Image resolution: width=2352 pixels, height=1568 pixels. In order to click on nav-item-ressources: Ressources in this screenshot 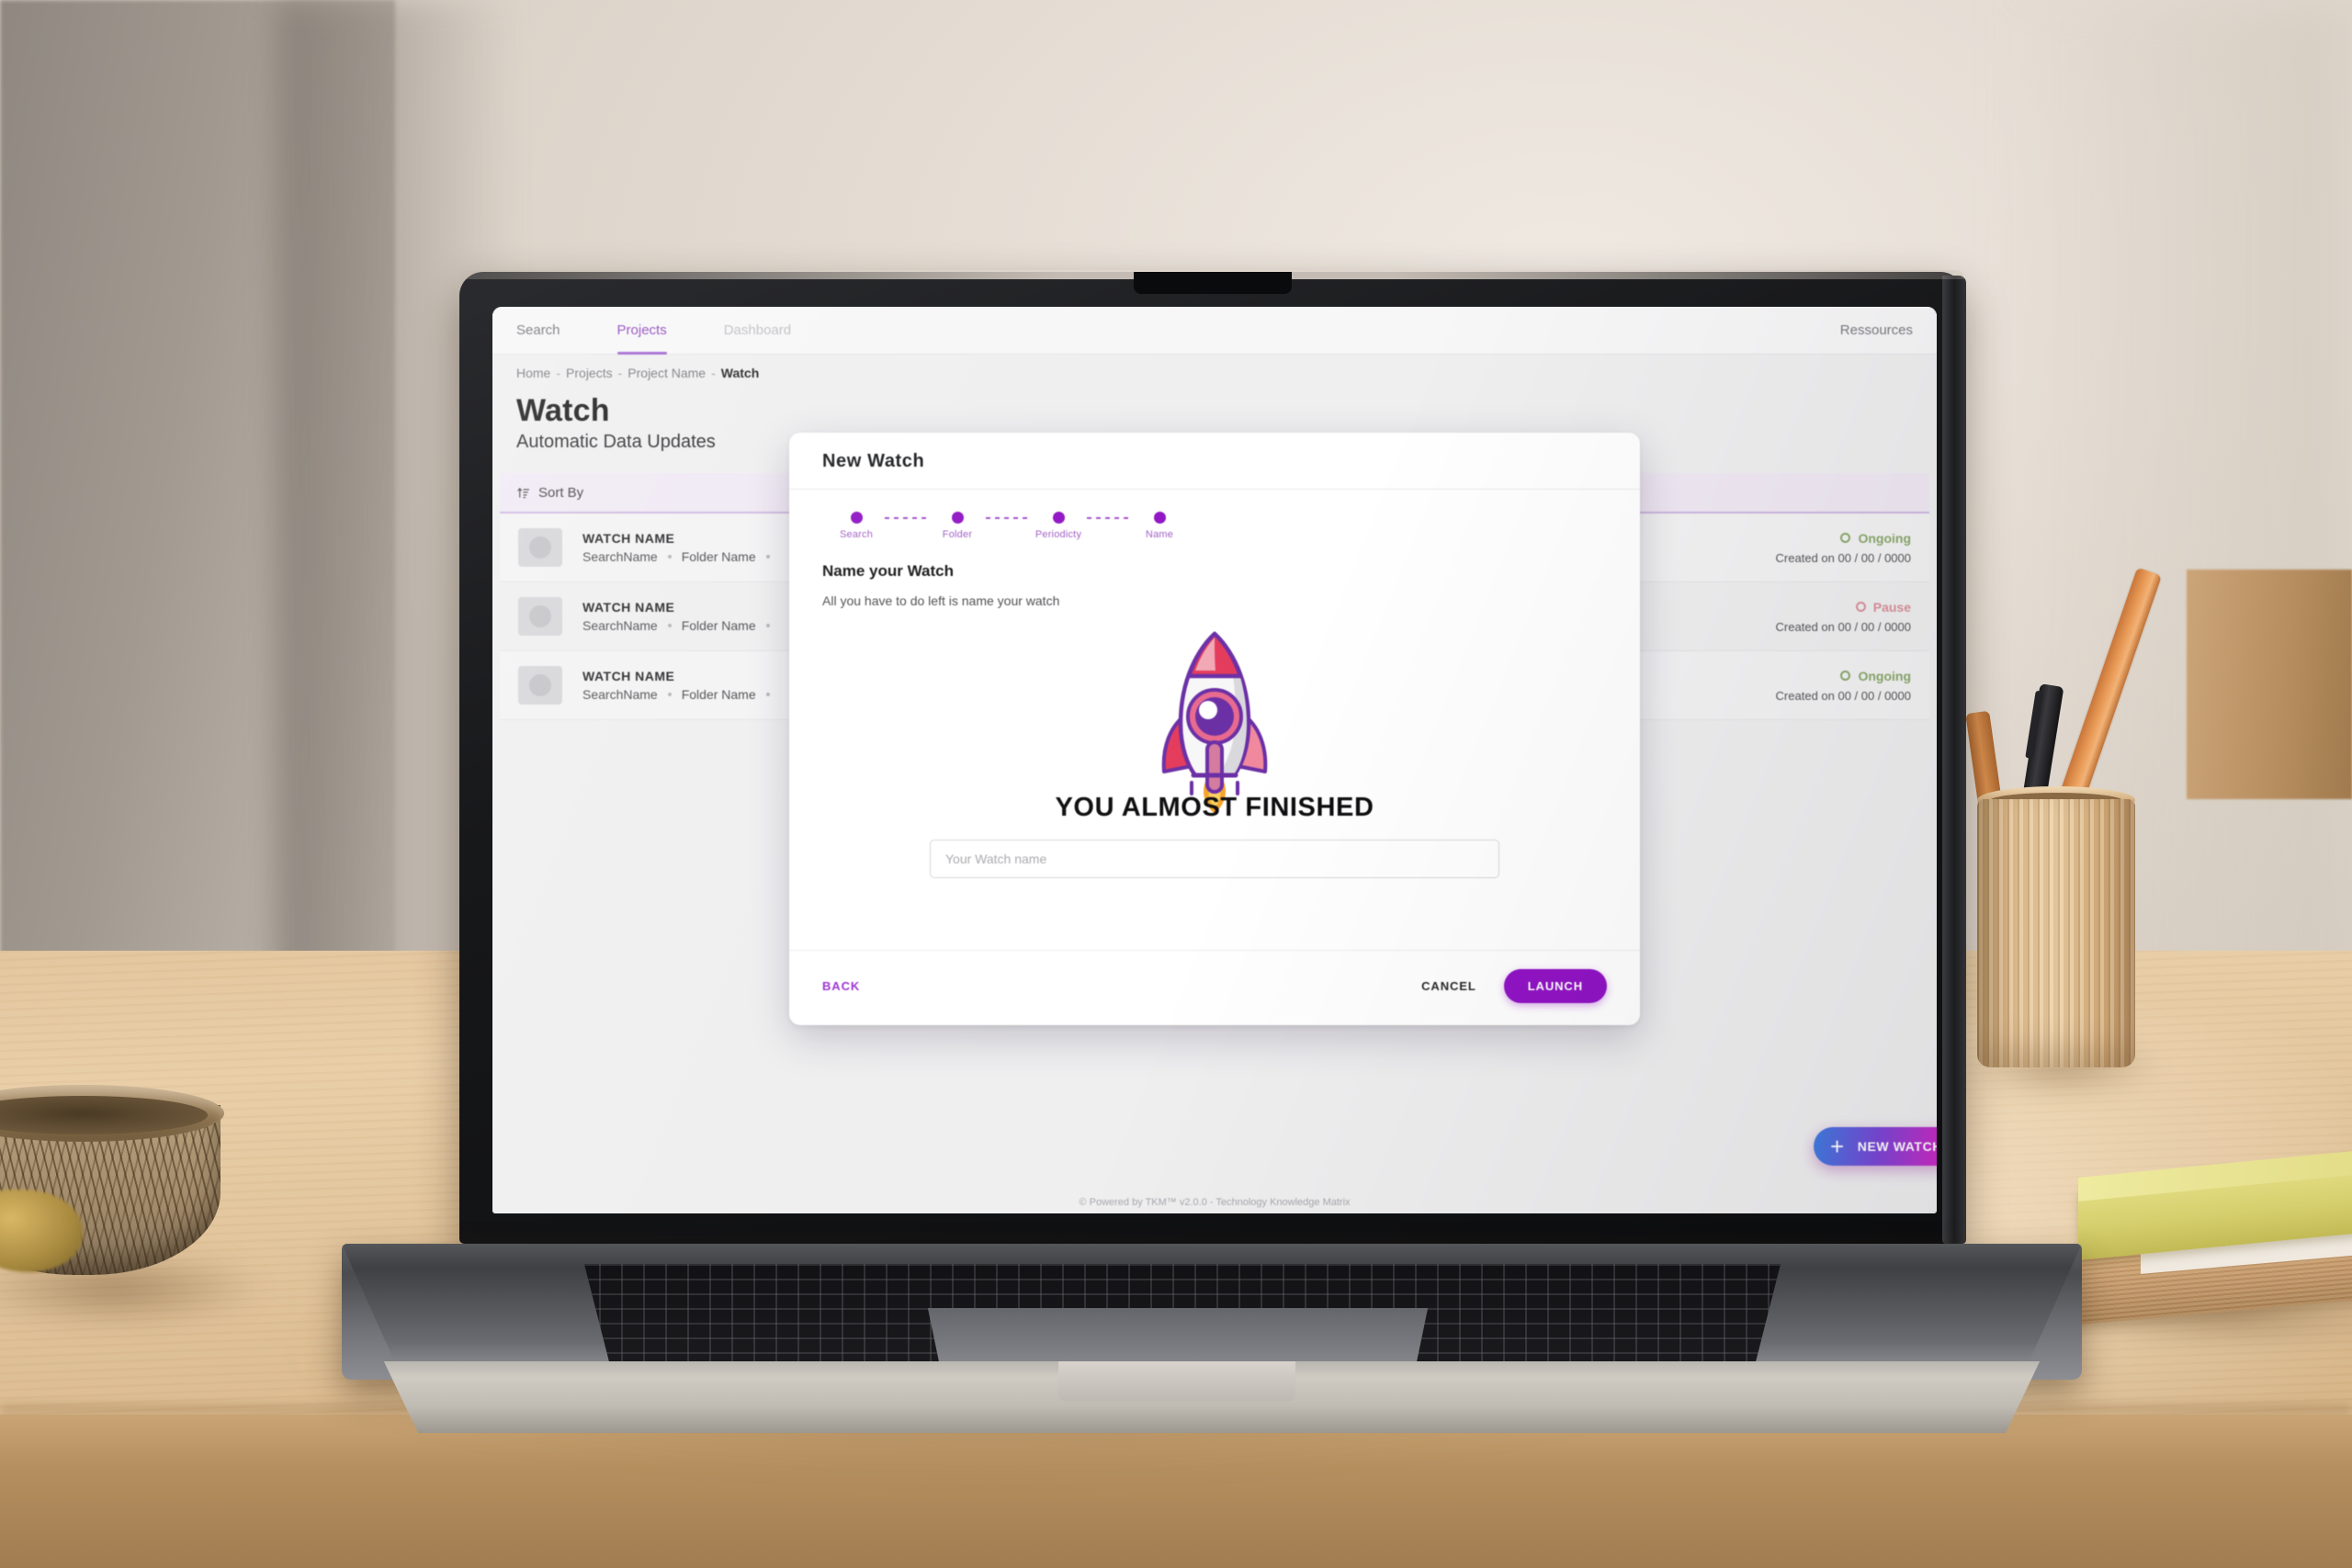, I will do `click(1876, 330)`.